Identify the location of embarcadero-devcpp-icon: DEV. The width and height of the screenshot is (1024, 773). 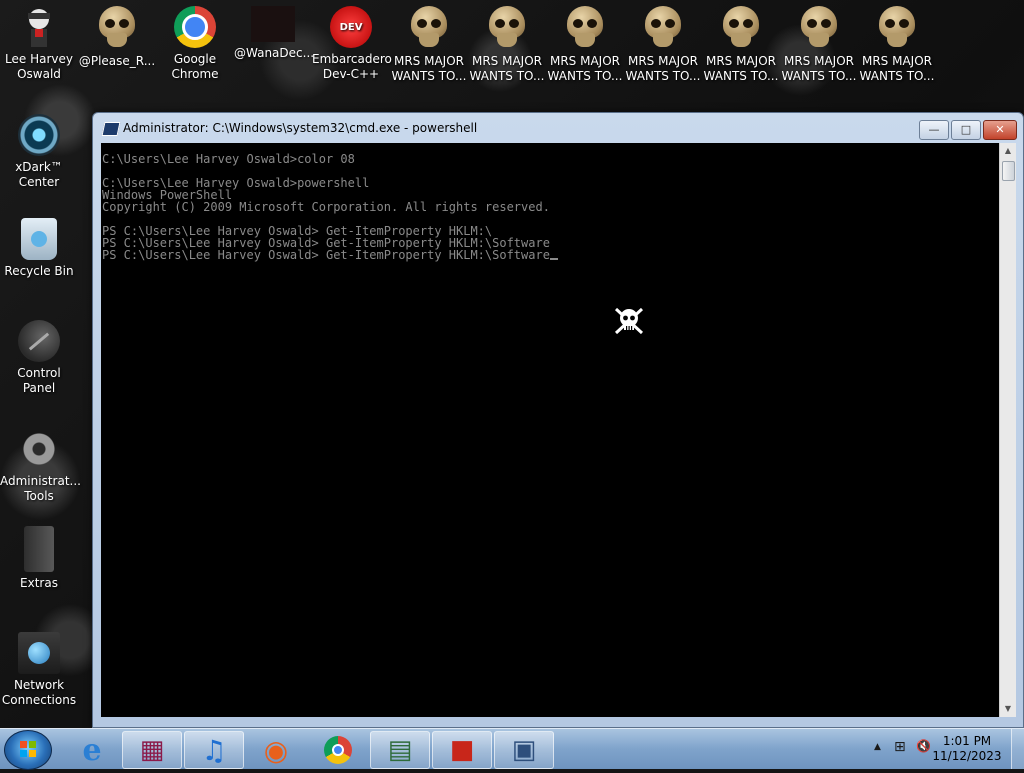
(351, 27).